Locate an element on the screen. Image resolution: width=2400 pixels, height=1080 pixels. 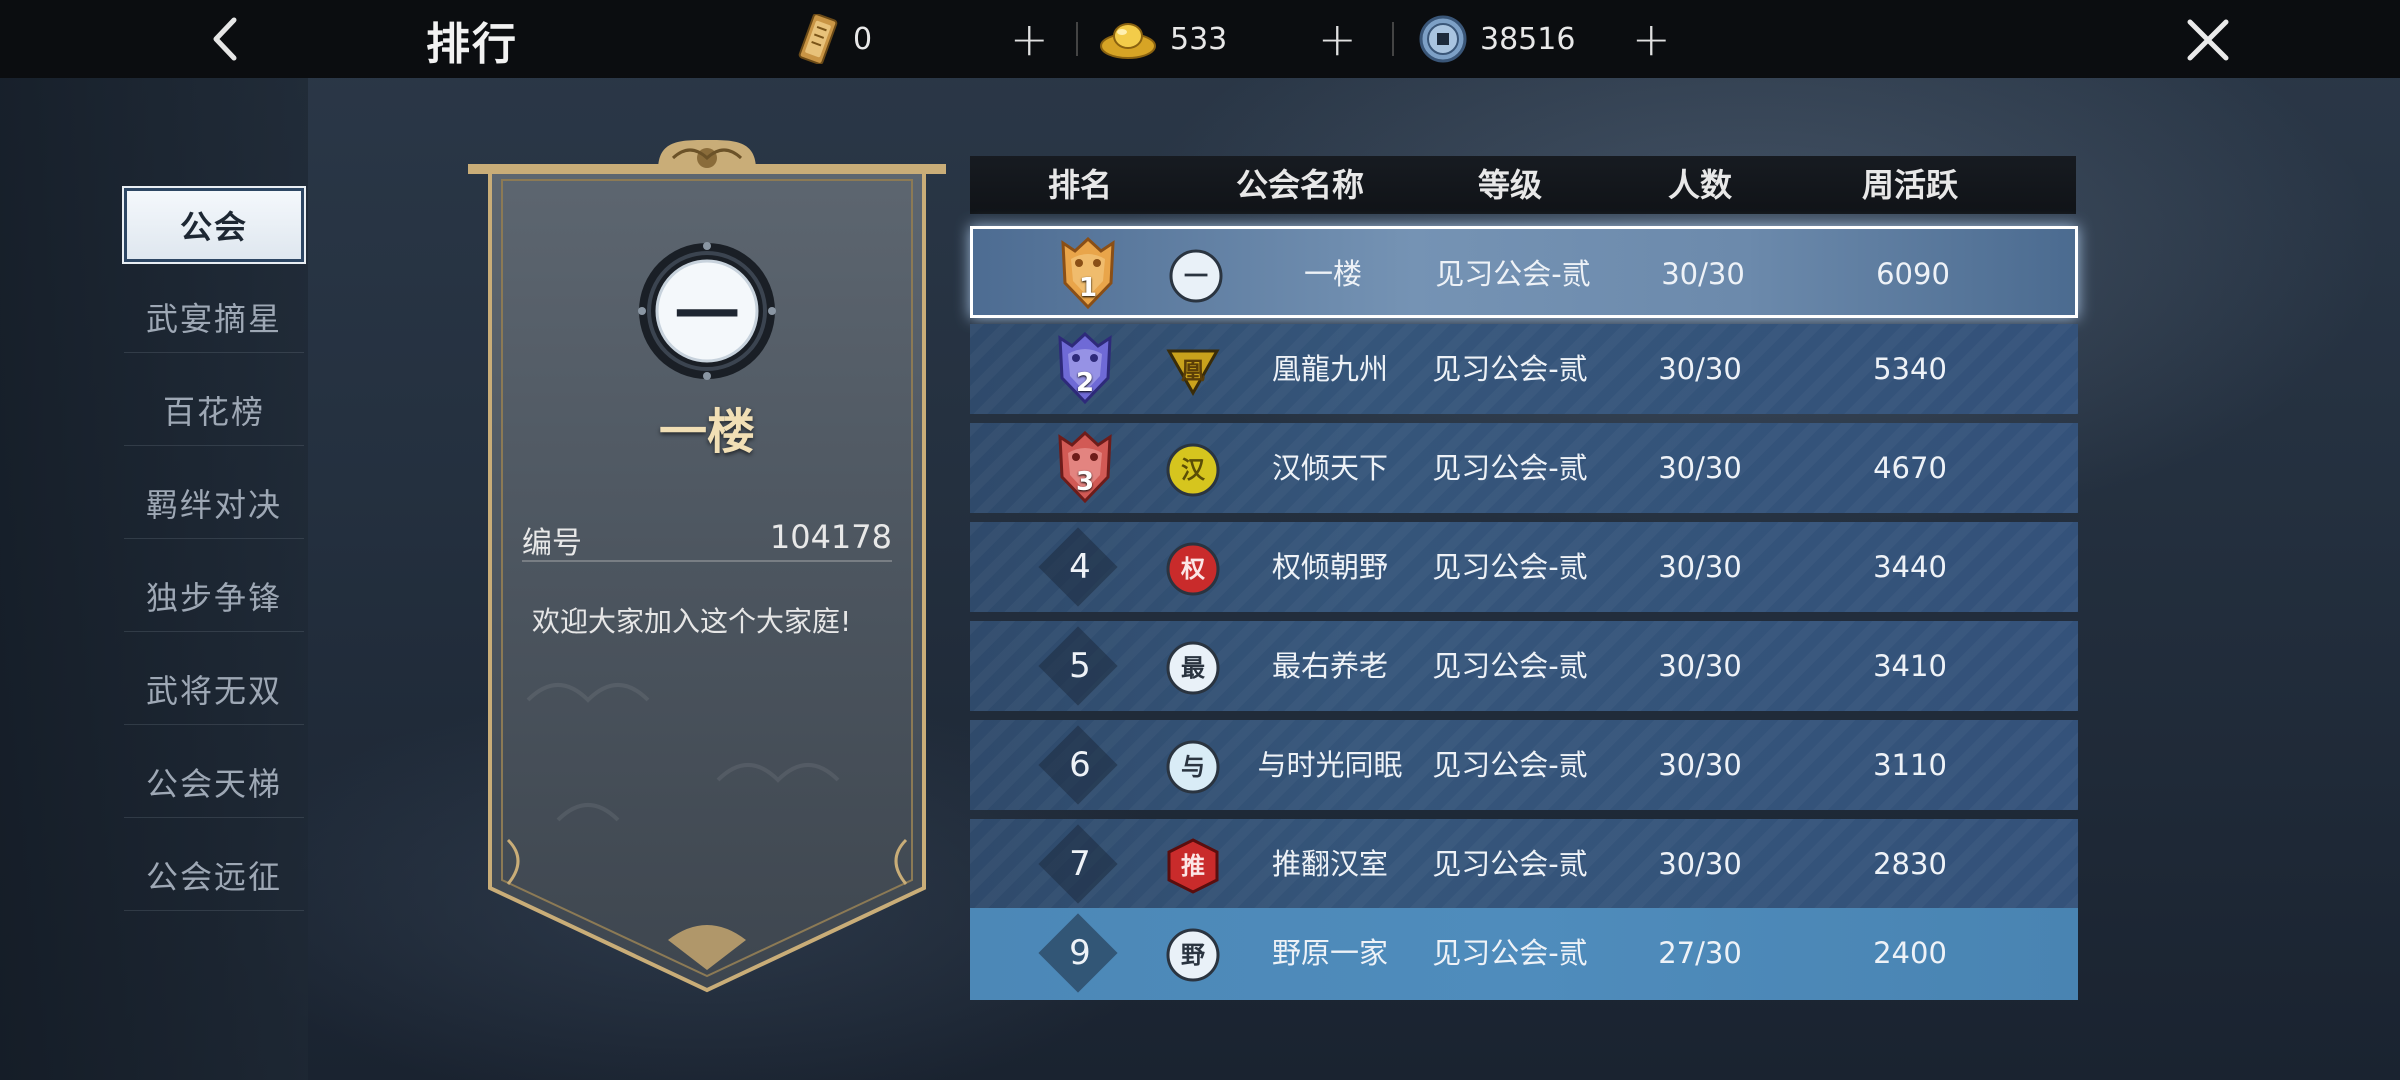
rank-number: 4 is located at coordinates (1080, 567).